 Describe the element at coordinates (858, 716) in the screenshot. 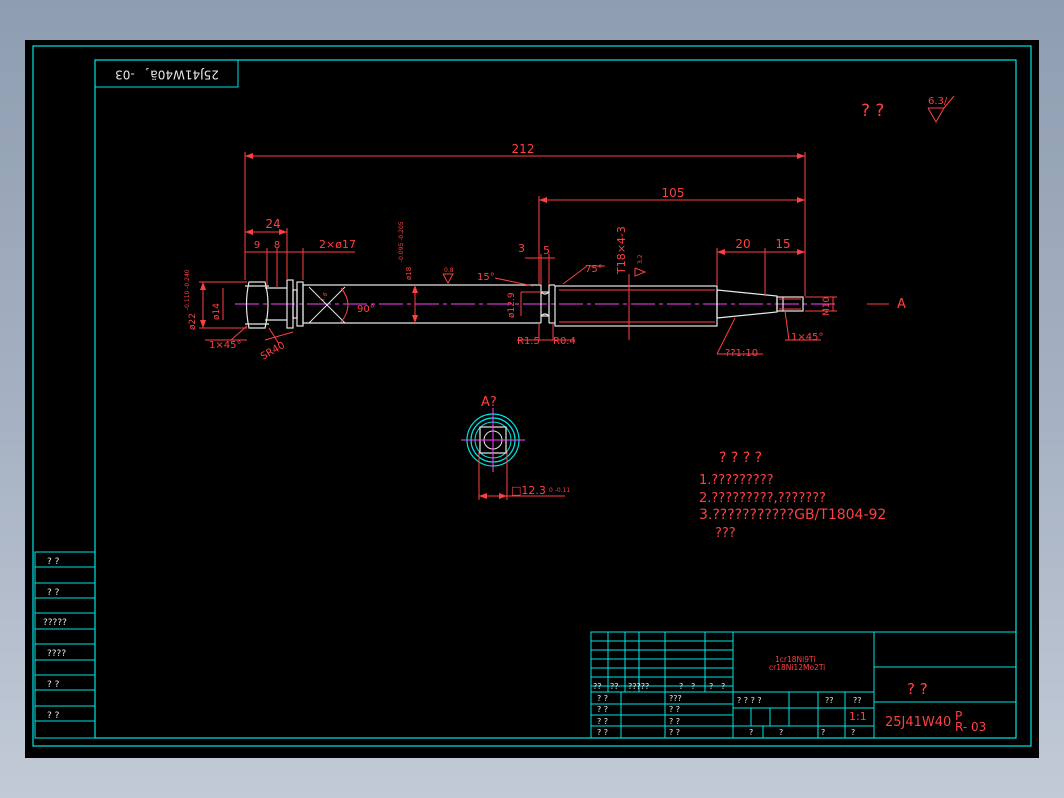

I see `scale-value: 1:1` at that location.